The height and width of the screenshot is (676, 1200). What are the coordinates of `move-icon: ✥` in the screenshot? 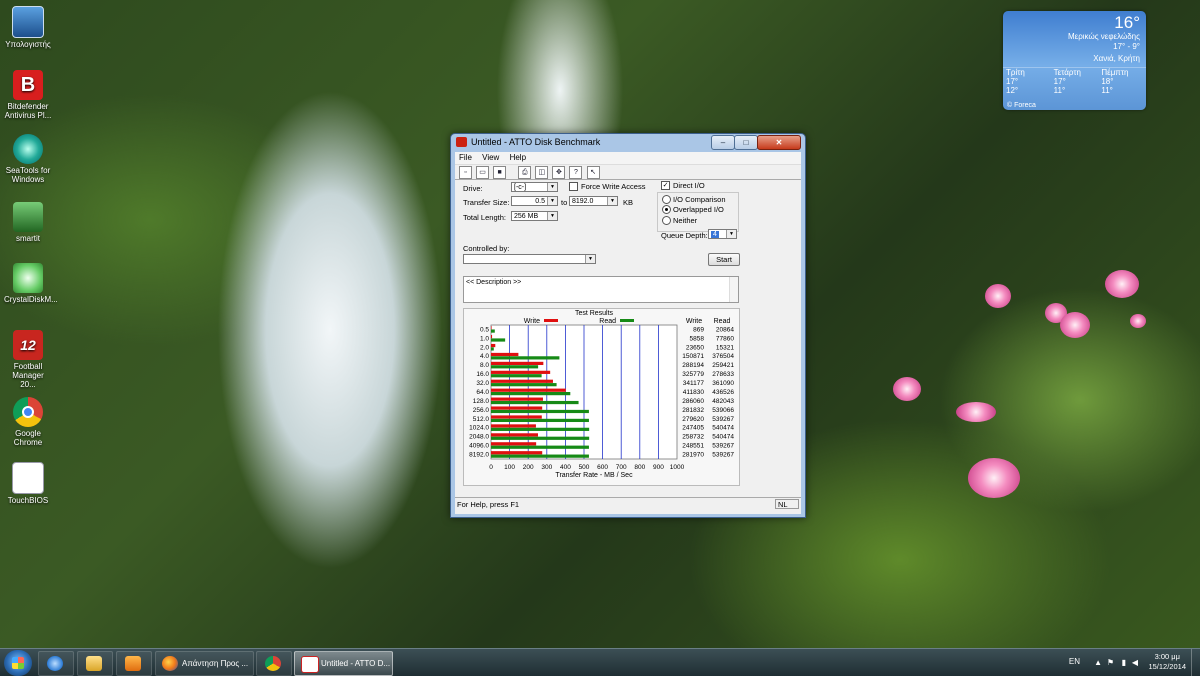 It's located at (559, 172).